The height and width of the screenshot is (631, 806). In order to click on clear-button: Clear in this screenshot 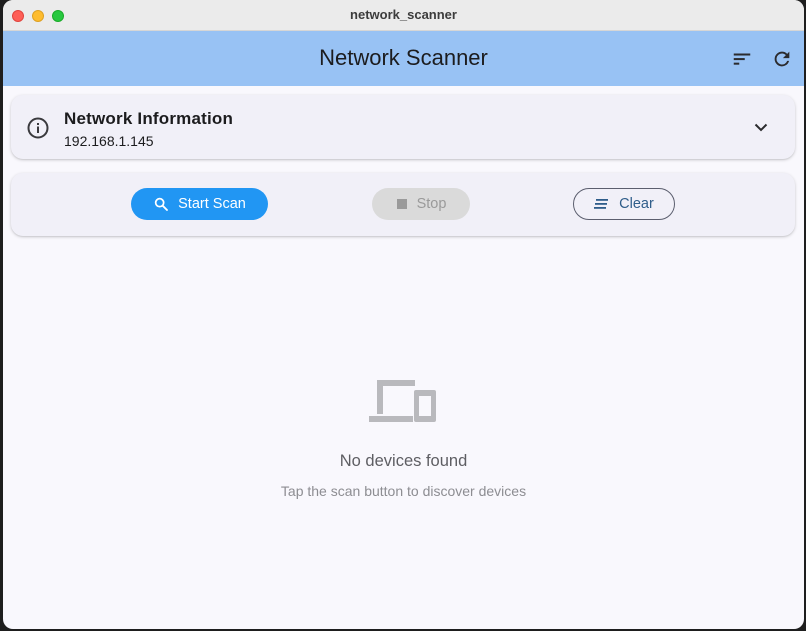, I will do `click(624, 204)`.